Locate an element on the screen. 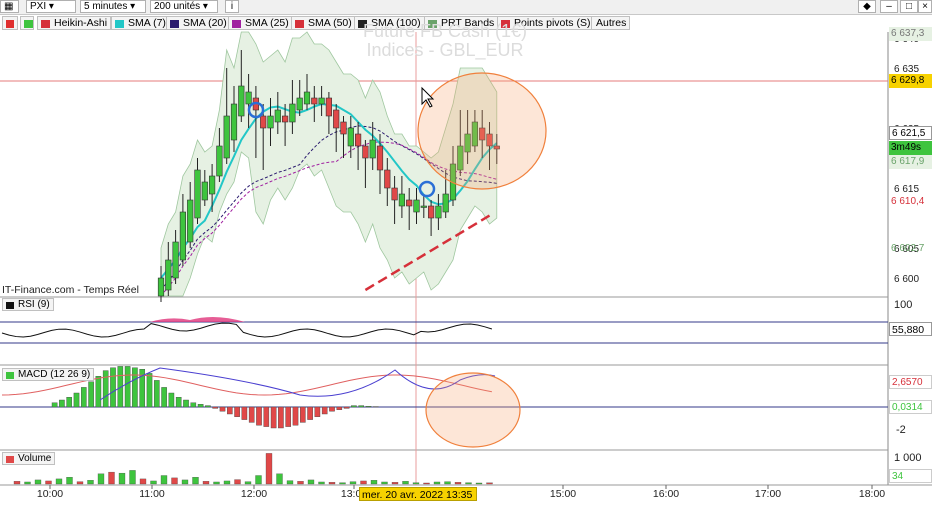 This screenshot has width=932, height=507. price-chip-sma50: 6 610,4 is located at coordinates (908, 201).